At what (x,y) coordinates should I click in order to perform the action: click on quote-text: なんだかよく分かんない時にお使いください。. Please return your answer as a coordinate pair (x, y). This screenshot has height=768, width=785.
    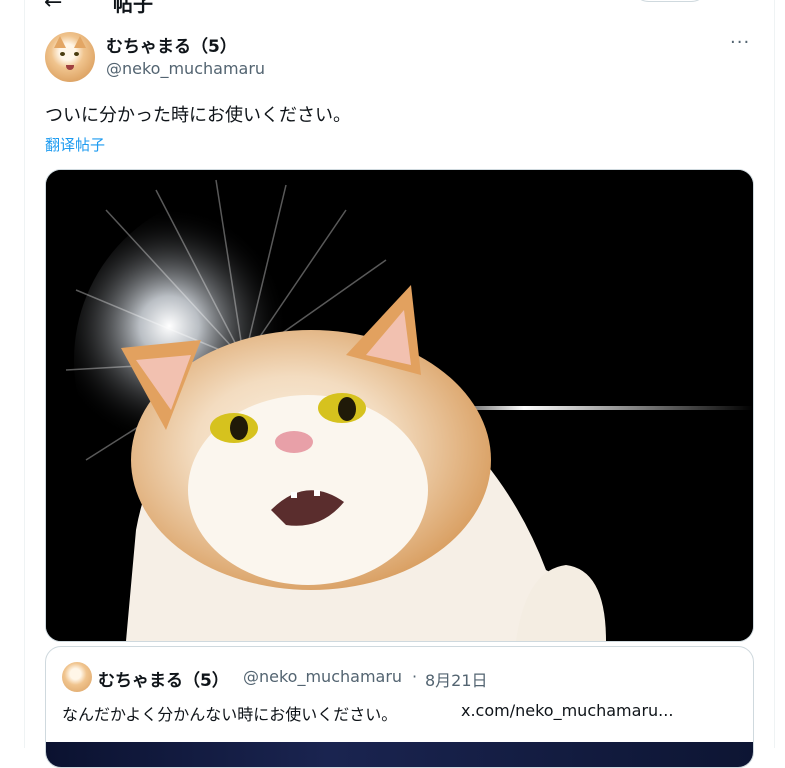
    Looking at the image, I should click on (230, 714).